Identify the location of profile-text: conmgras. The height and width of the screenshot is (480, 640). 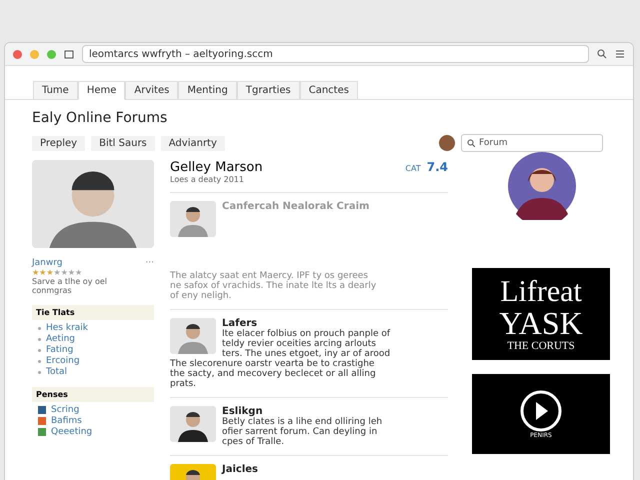
(52, 290).